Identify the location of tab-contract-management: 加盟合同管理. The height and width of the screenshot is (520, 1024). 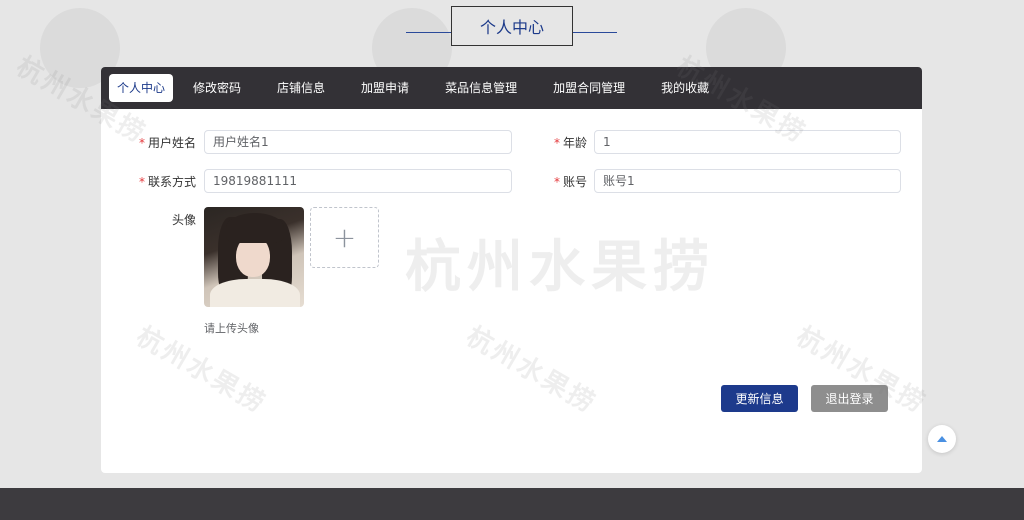
(589, 88).